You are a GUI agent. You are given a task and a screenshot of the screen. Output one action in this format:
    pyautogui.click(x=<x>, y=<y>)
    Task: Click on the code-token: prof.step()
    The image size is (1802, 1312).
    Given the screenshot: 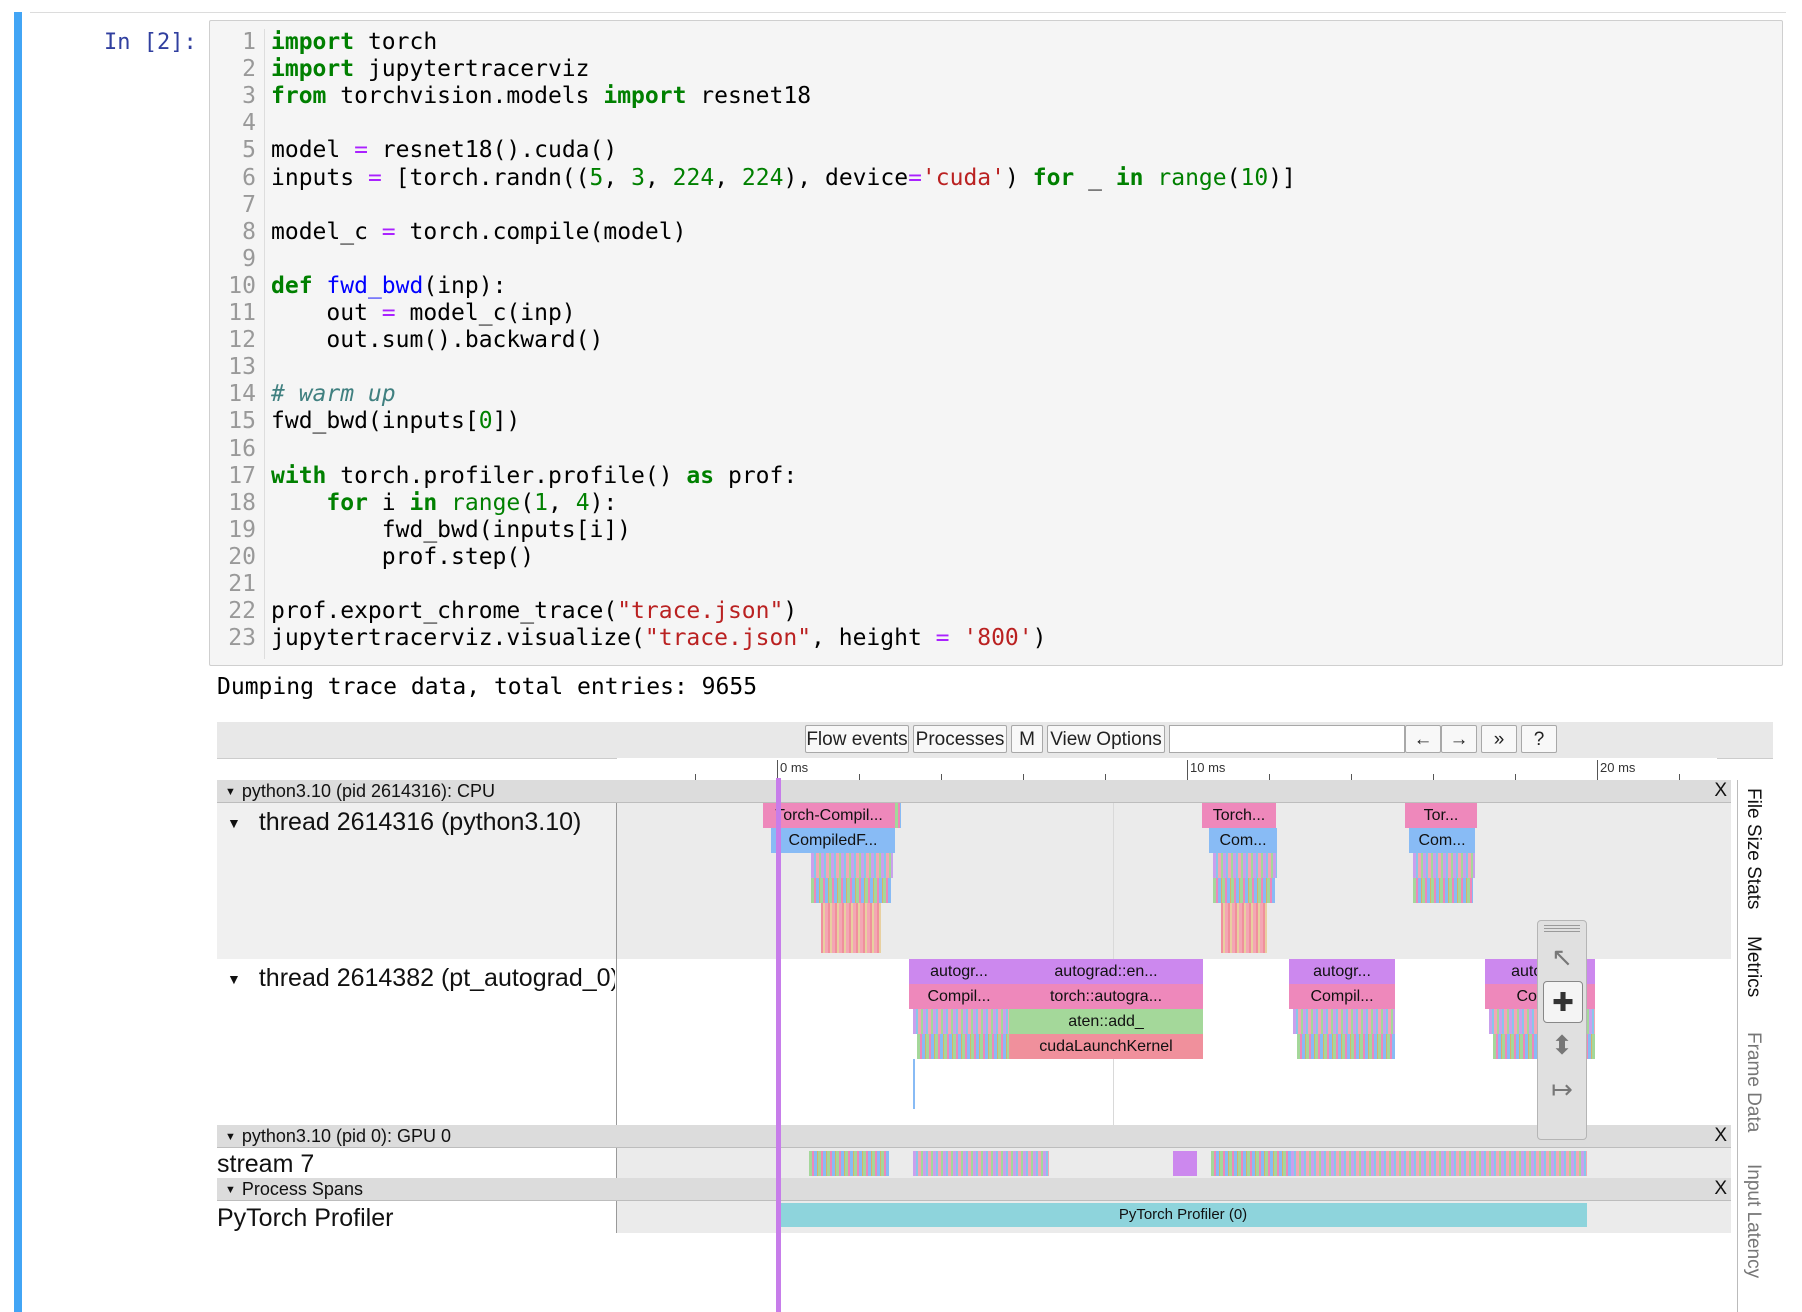 What is the action you would take?
    pyautogui.click(x=403, y=556)
    